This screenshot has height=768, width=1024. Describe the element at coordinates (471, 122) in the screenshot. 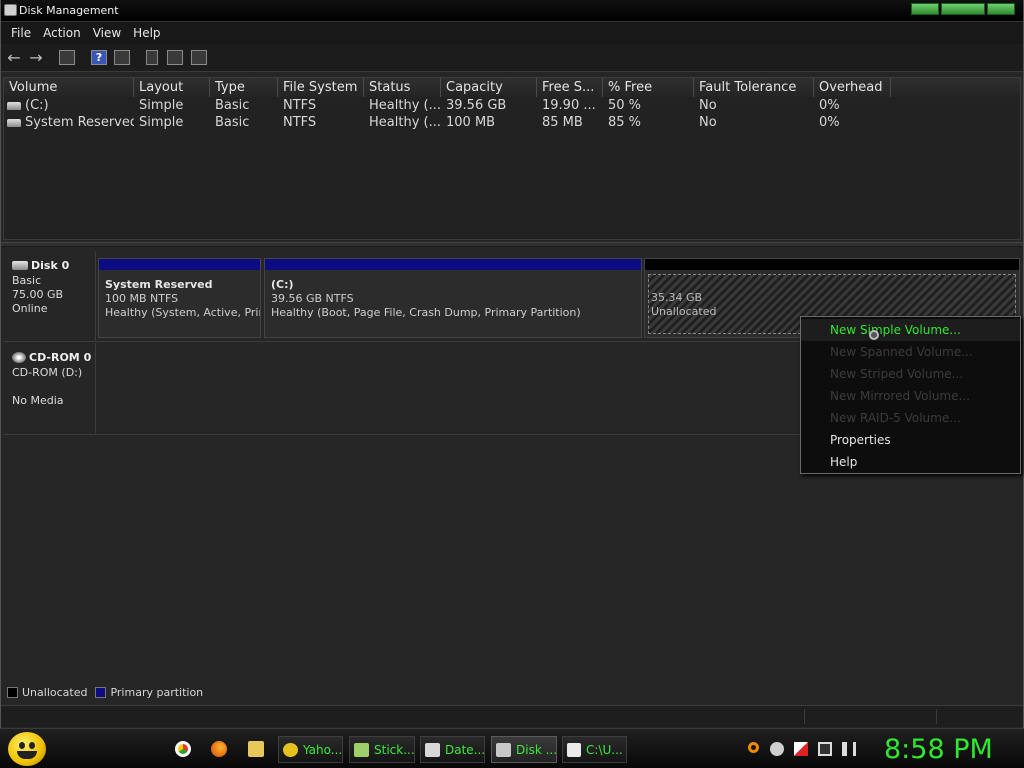

I see `cell-capacity: 100 MB` at that location.